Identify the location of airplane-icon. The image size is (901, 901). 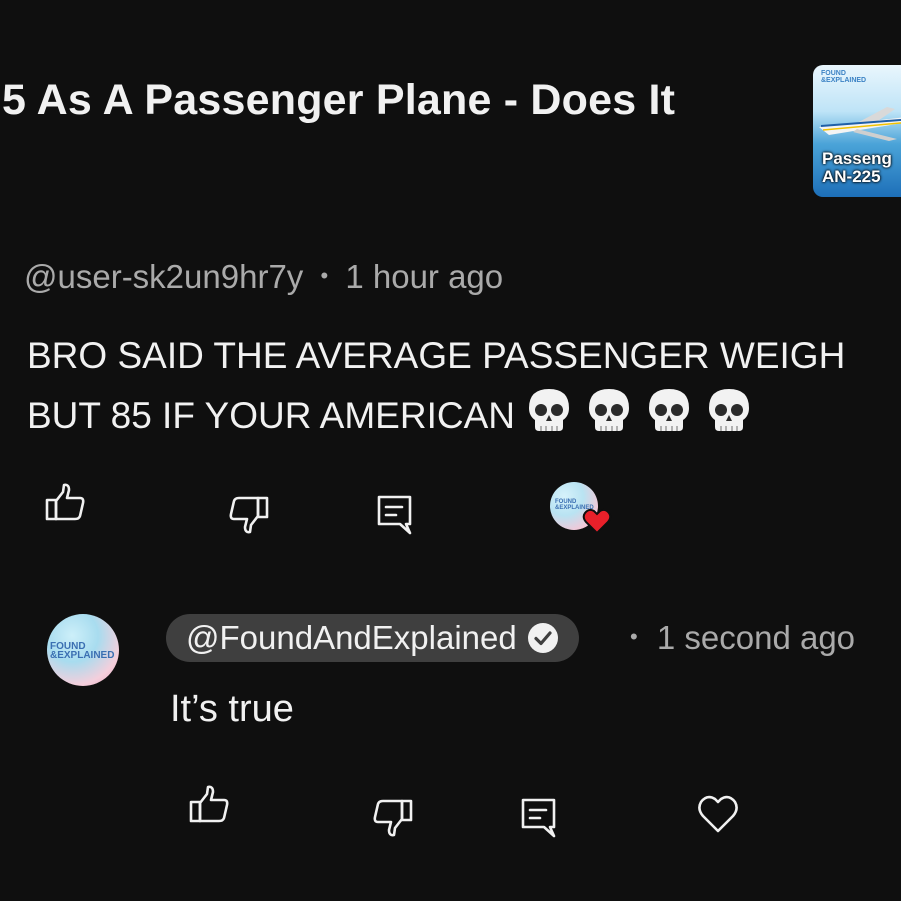
(860, 124).